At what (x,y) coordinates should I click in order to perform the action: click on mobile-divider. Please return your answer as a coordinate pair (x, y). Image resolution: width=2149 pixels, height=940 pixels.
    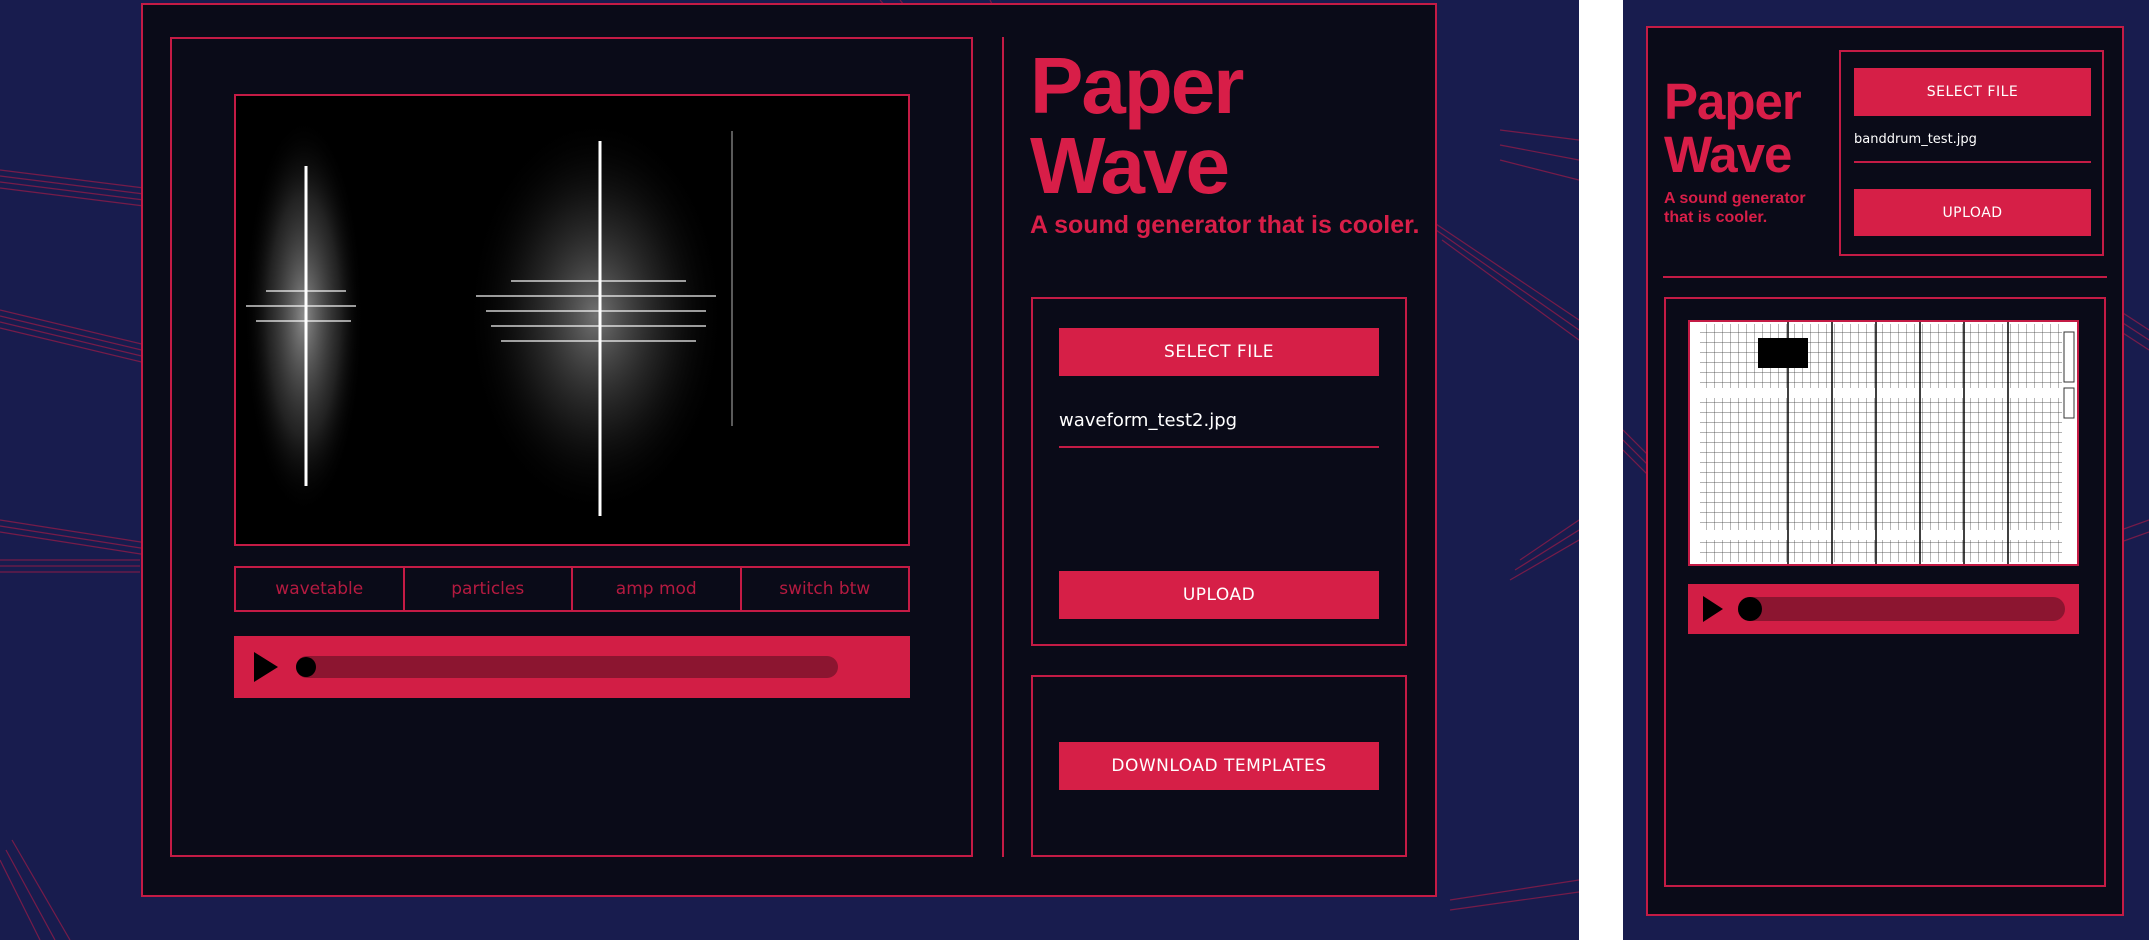
    Looking at the image, I should click on (1885, 277).